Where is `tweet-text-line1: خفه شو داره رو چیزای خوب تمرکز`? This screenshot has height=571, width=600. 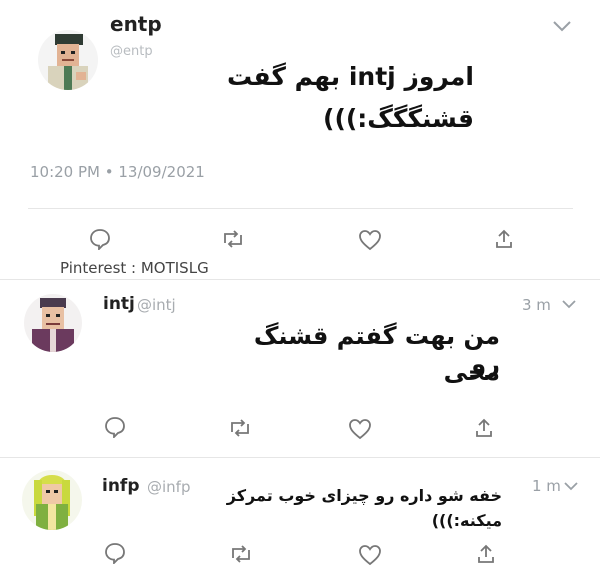 tweet-text-line1: خفه شو داره رو چیزای خوب تمرکز is located at coordinates (364, 495).